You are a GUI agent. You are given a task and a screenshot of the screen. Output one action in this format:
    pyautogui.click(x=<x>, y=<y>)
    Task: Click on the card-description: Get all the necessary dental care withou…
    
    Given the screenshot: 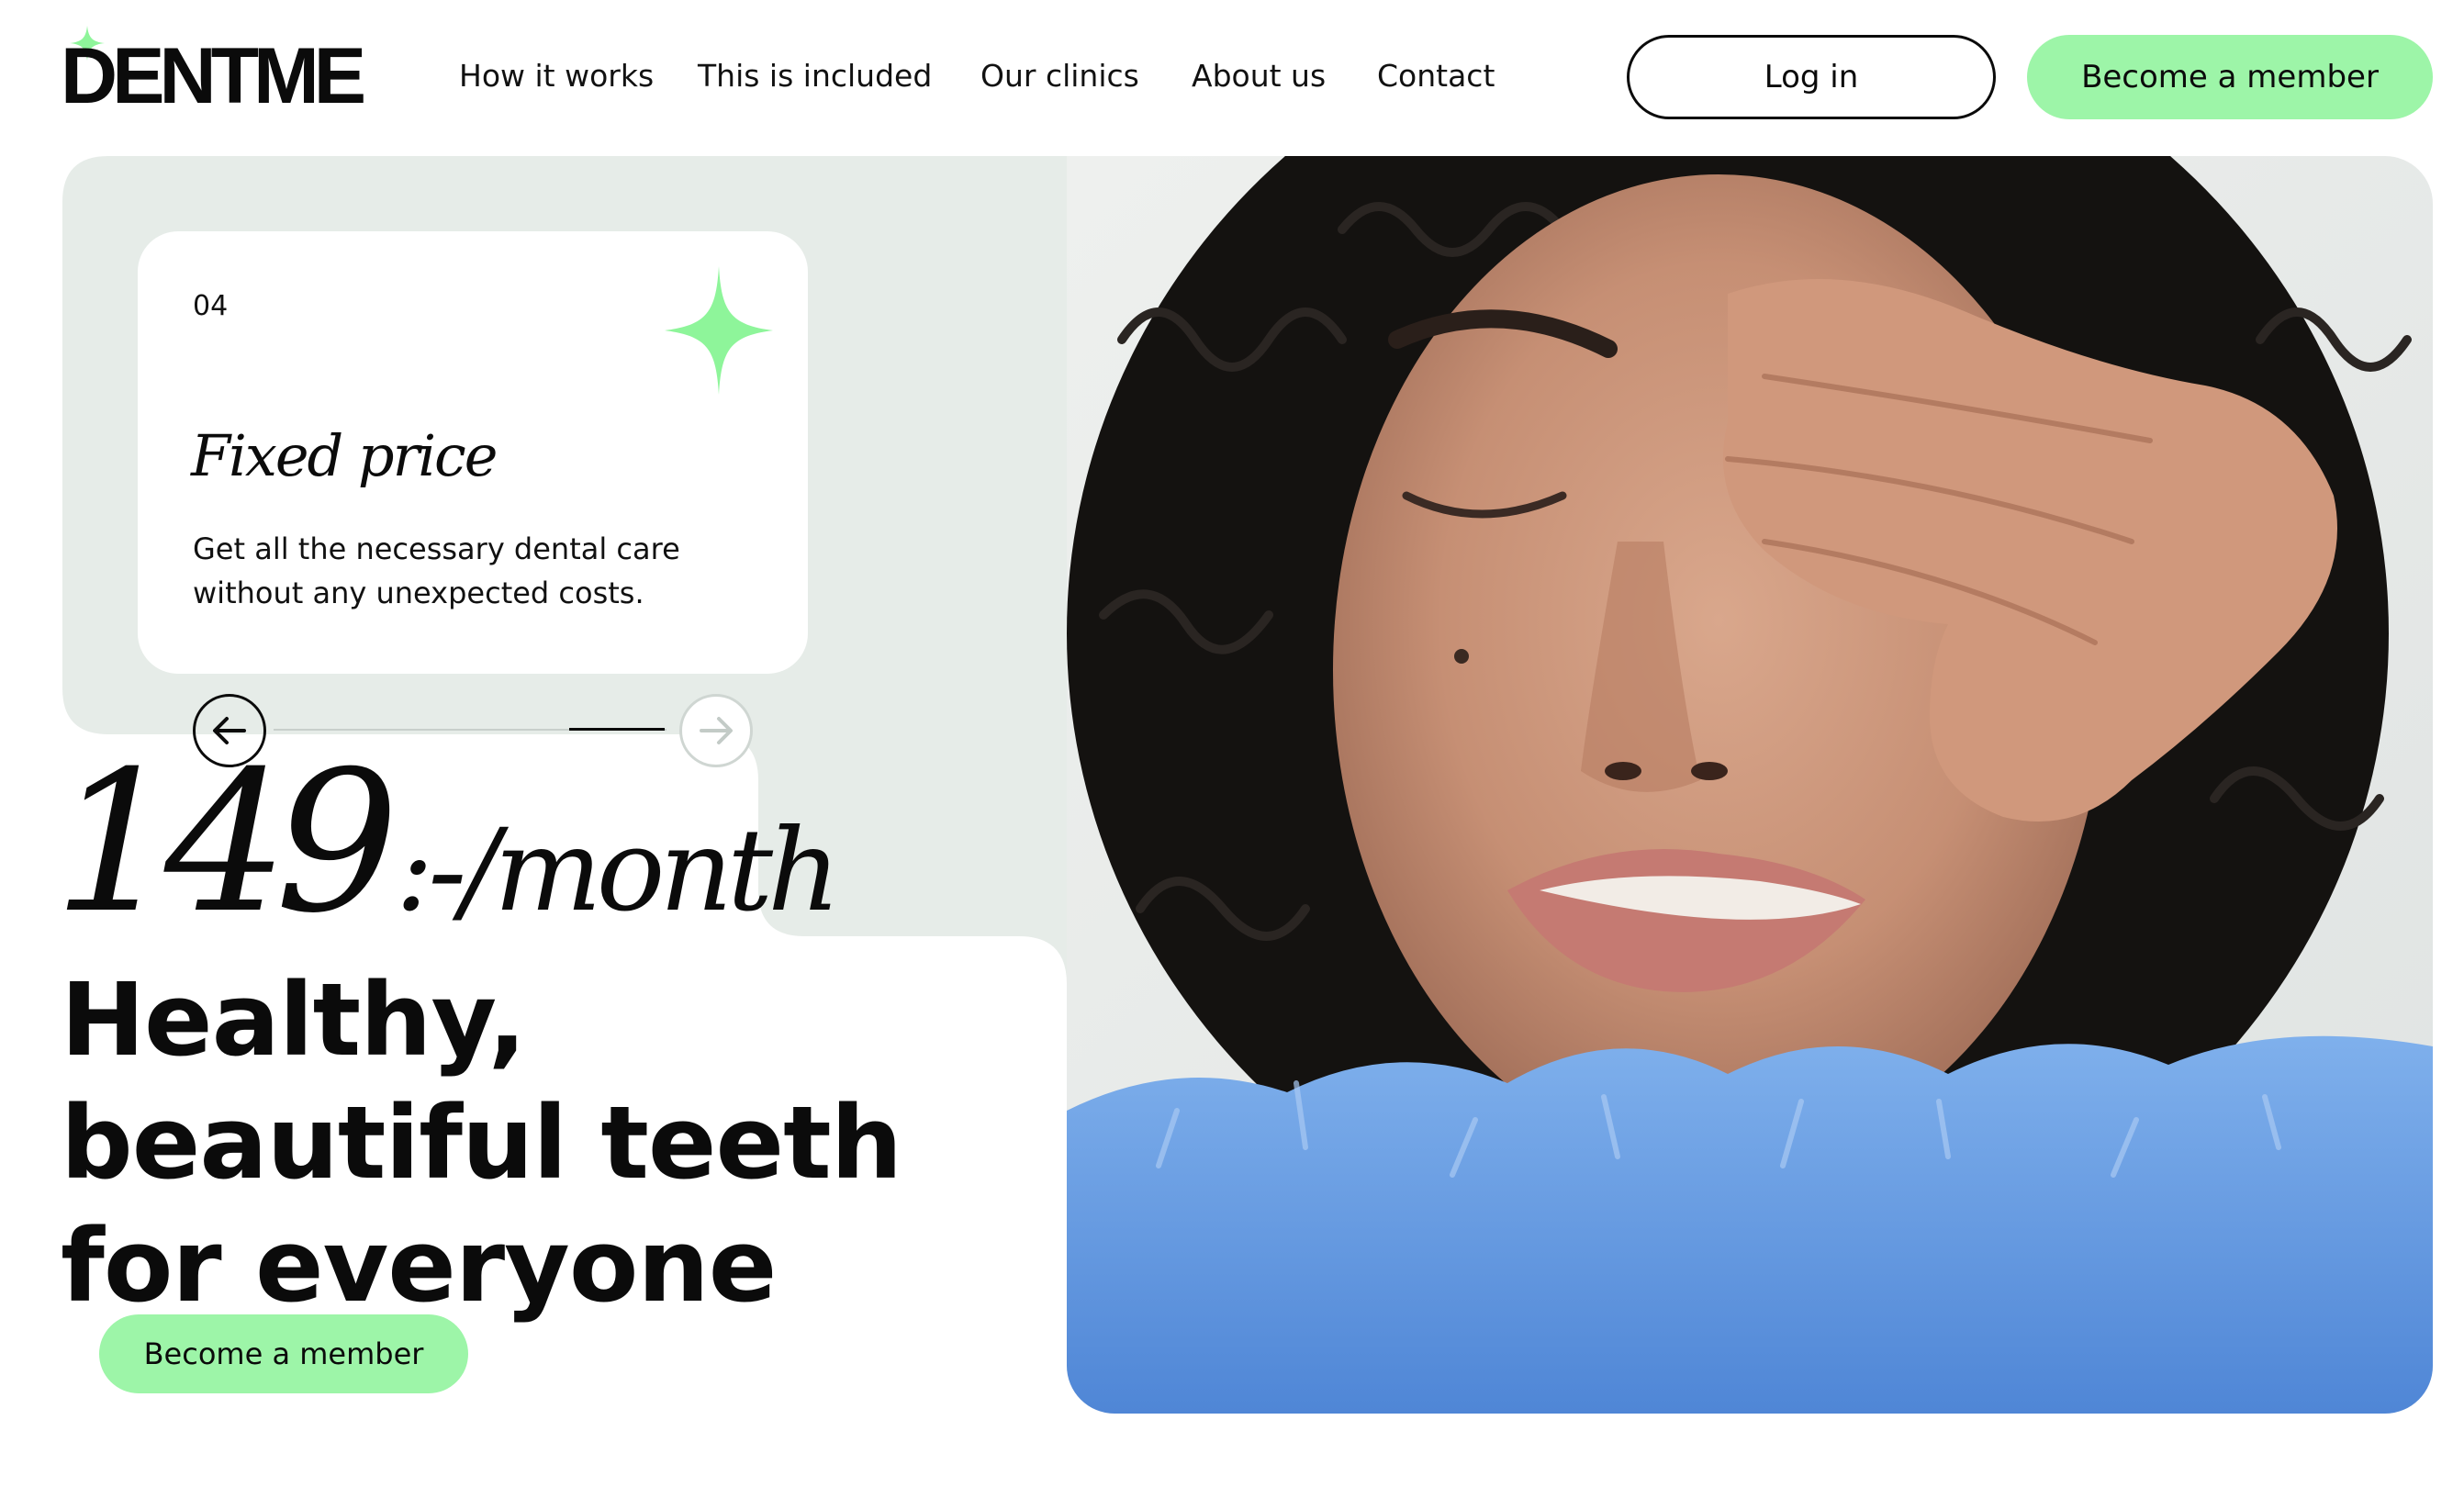 What is the action you would take?
    pyautogui.click(x=436, y=570)
    